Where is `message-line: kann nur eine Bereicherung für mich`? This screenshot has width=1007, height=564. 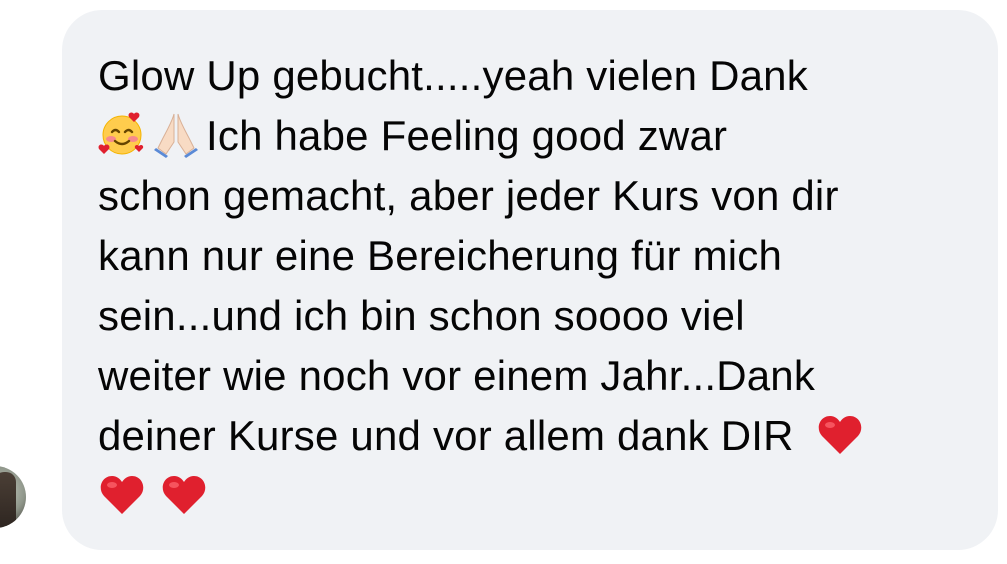
message-line: kann nur eine Bereicherung für mich is located at coordinates (538, 256).